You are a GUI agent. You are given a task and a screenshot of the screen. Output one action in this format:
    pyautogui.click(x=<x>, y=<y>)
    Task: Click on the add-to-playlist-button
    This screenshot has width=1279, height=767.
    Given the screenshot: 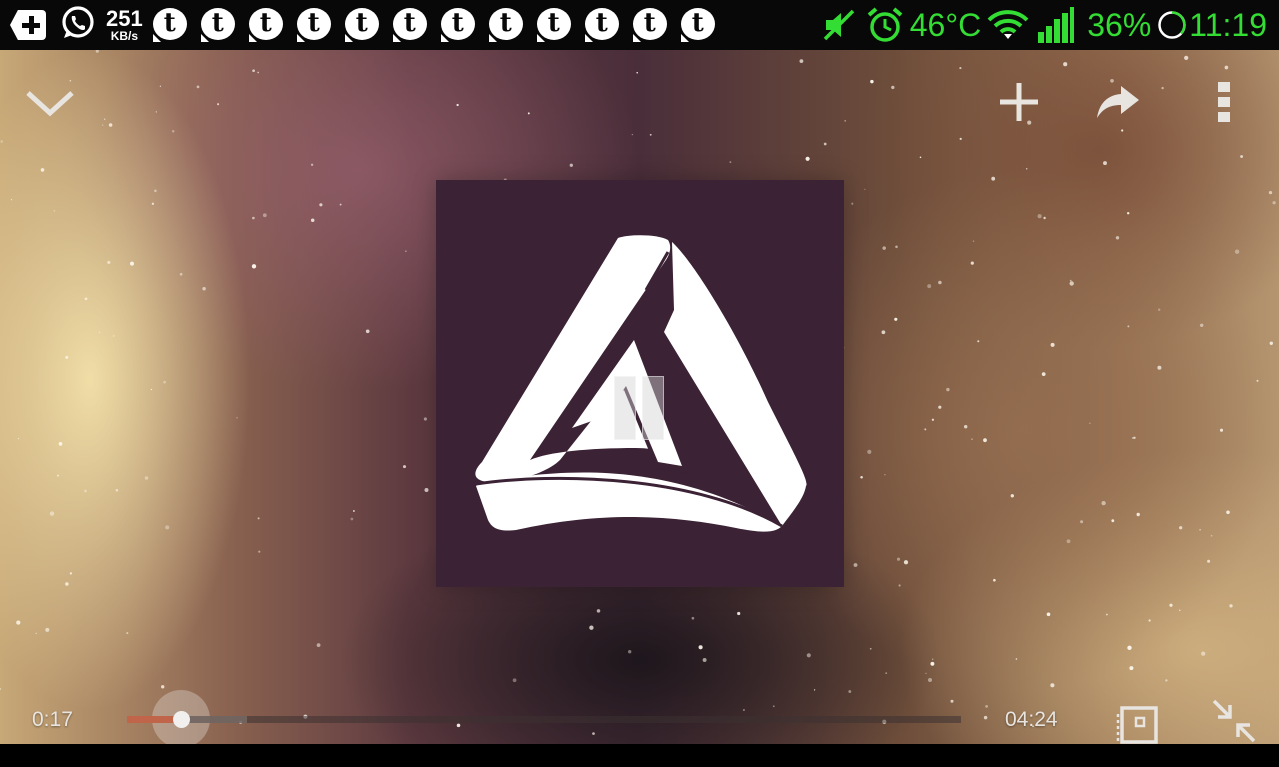 What is the action you would take?
    pyautogui.click(x=1019, y=102)
    